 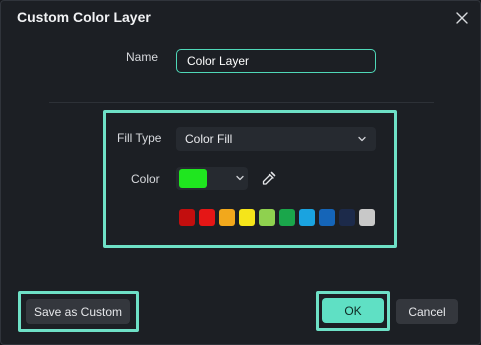 What do you see at coordinates (212, 178) in the screenshot?
I see `color-picker-dropdown` at bounding box center [212, 178].